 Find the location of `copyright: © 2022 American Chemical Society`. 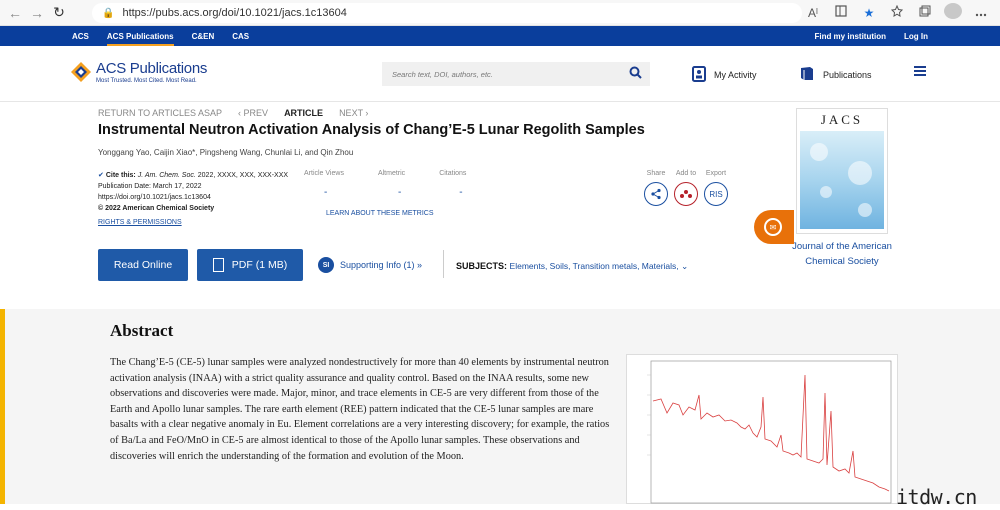

copyright: © 2022 American Chemical Society is located at coordinates (156, 208).